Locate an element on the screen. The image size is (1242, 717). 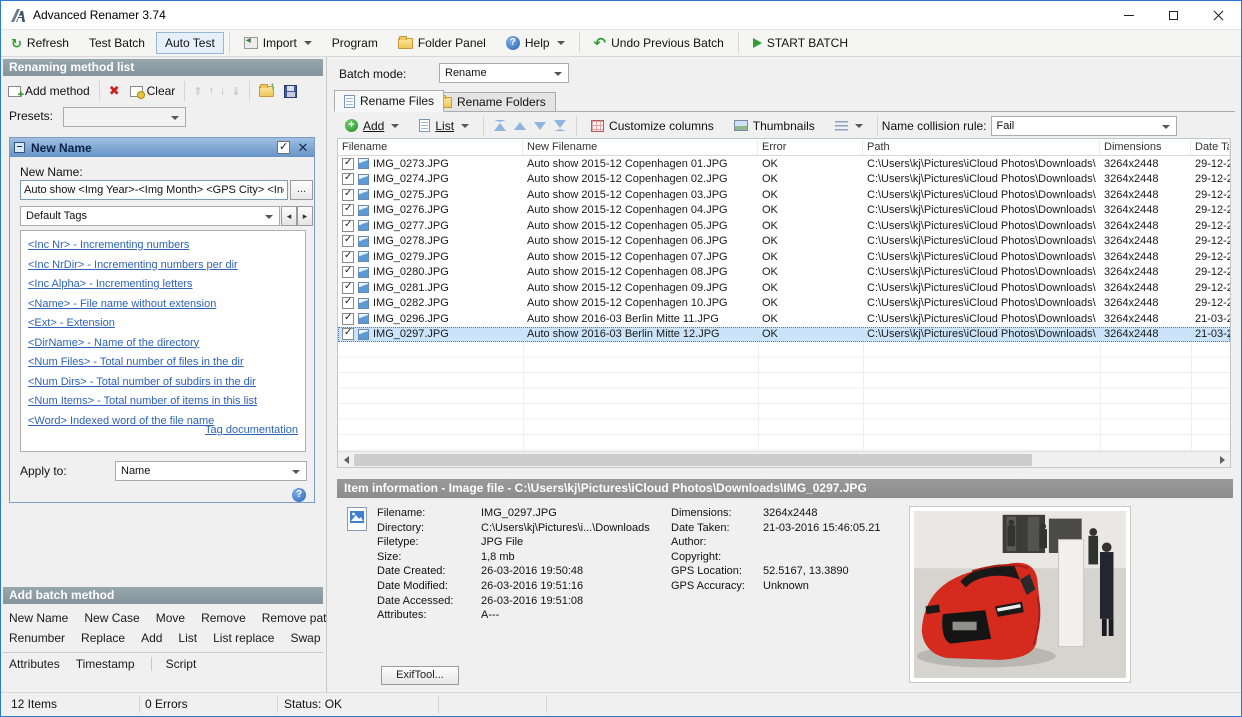
batch-method-link: New Name is located at coordinates (38, 618).